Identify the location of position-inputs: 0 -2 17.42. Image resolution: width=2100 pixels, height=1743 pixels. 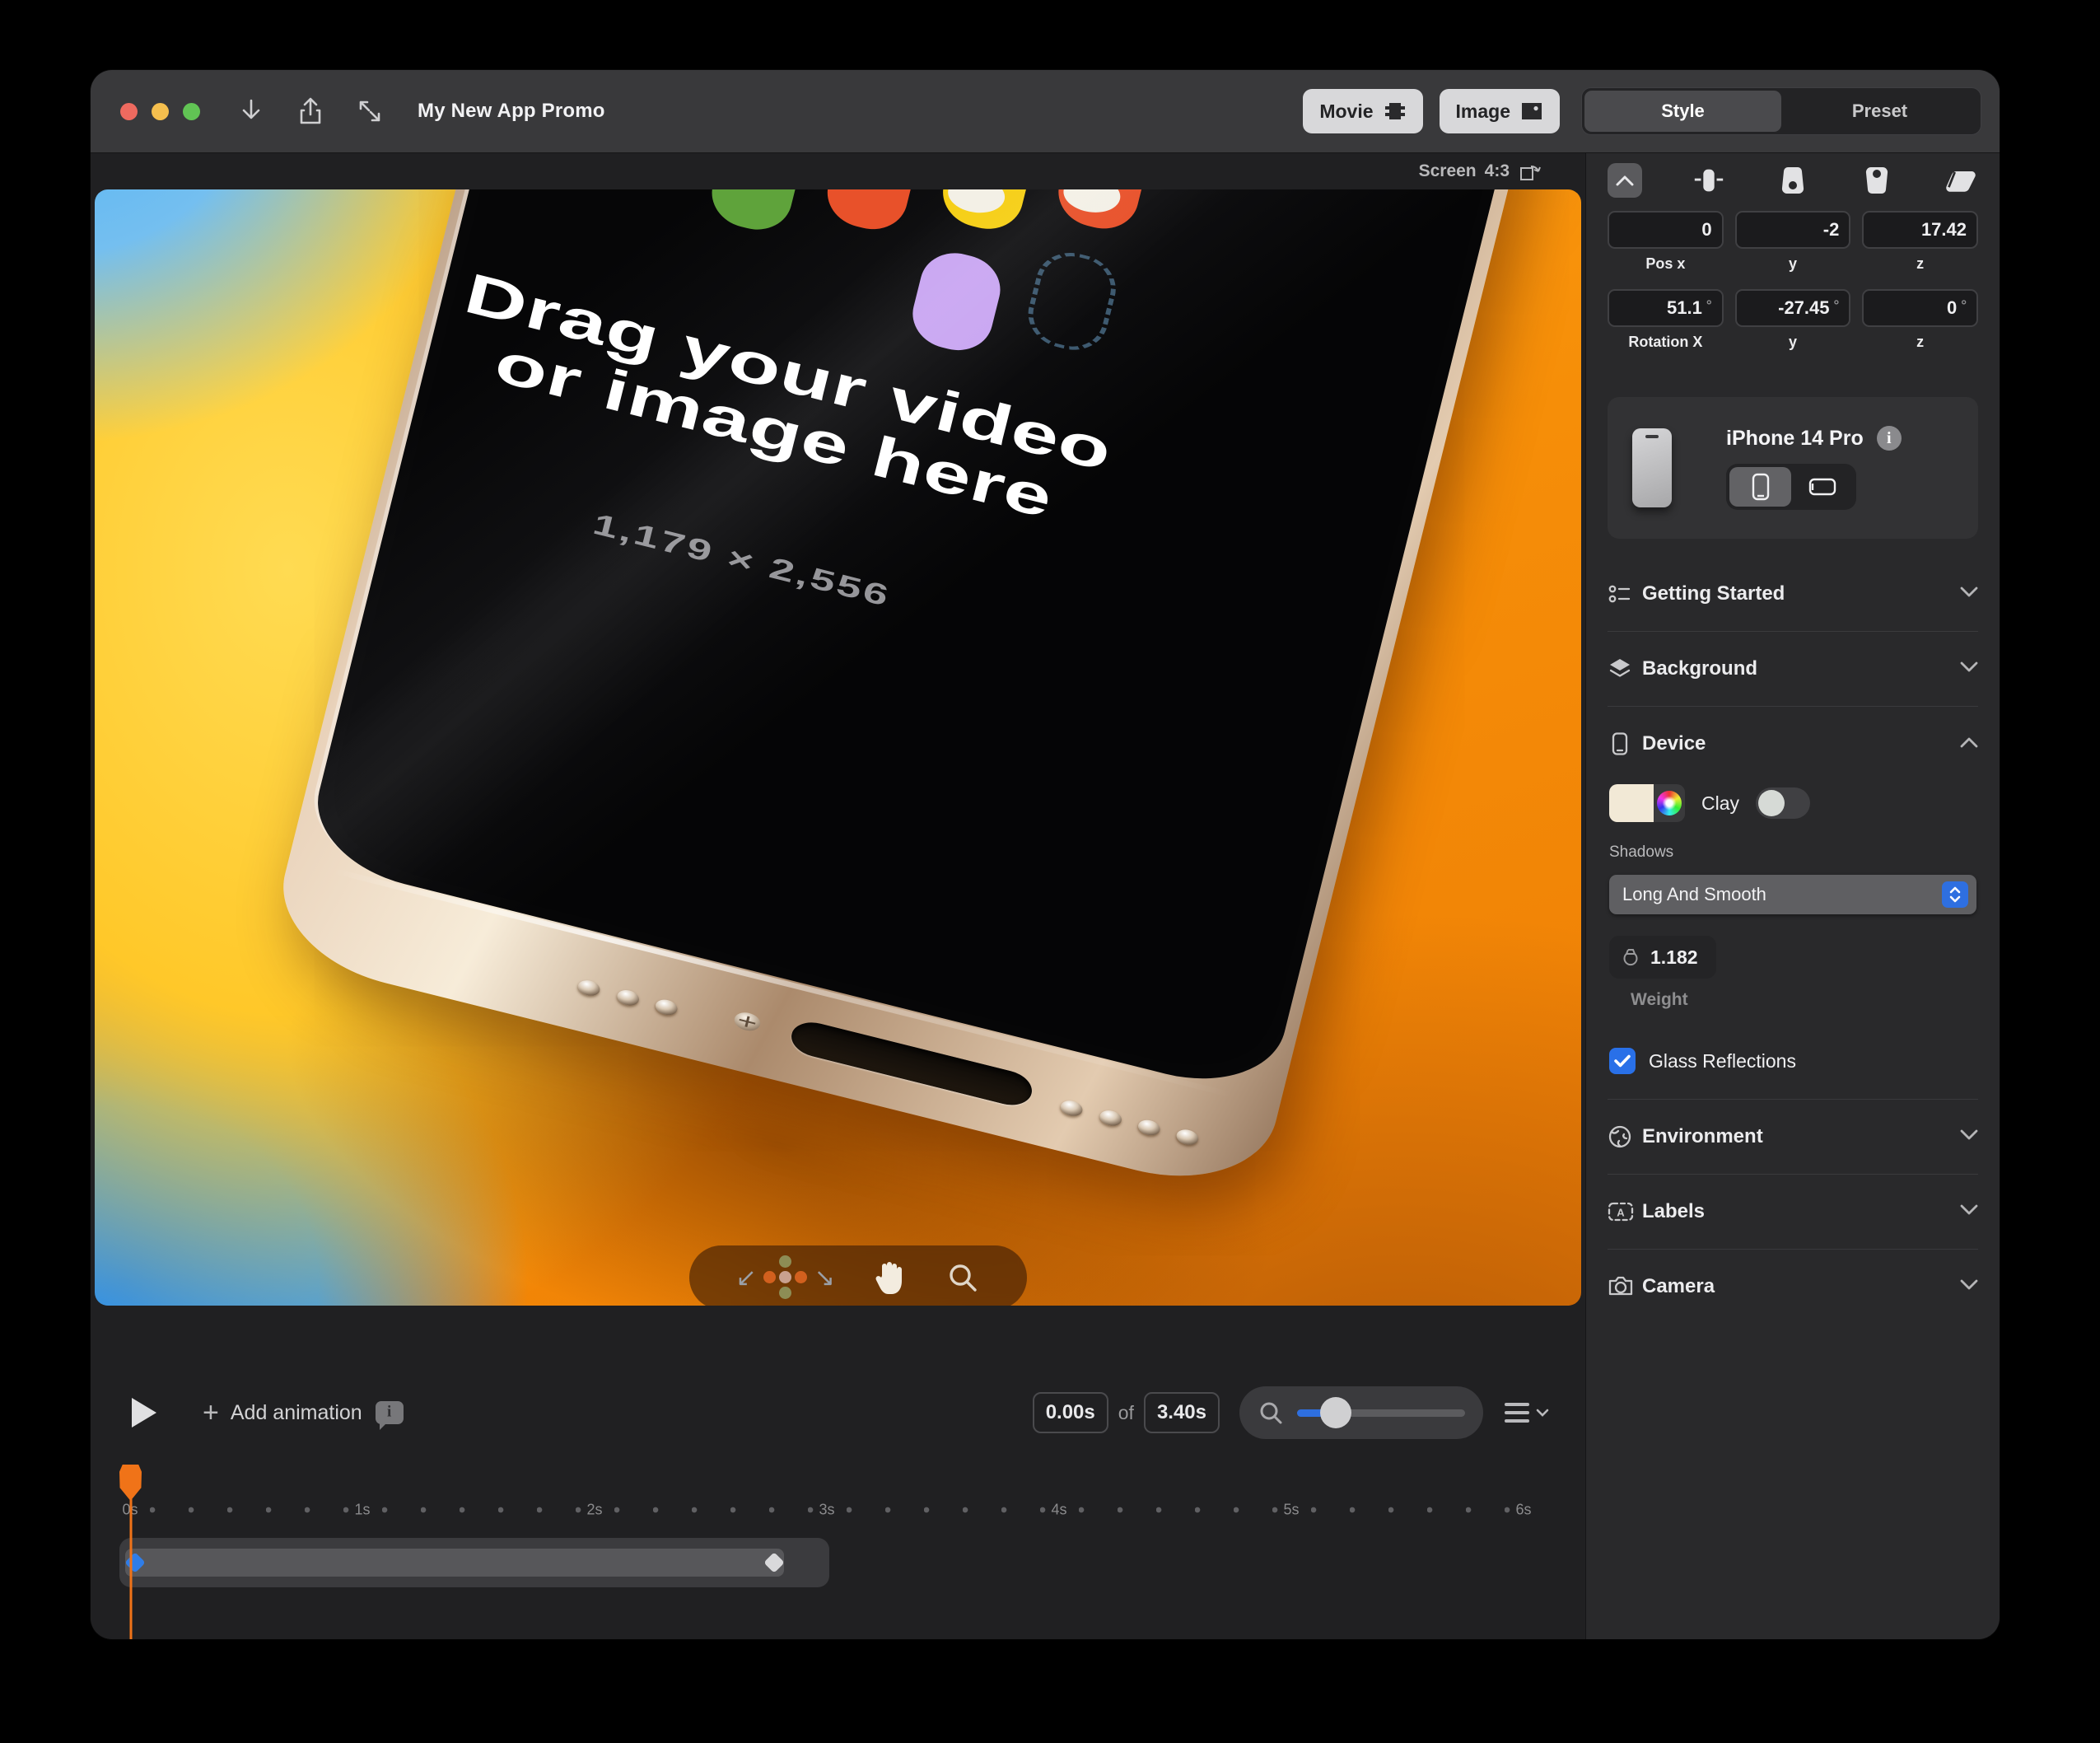
(1793, 230).